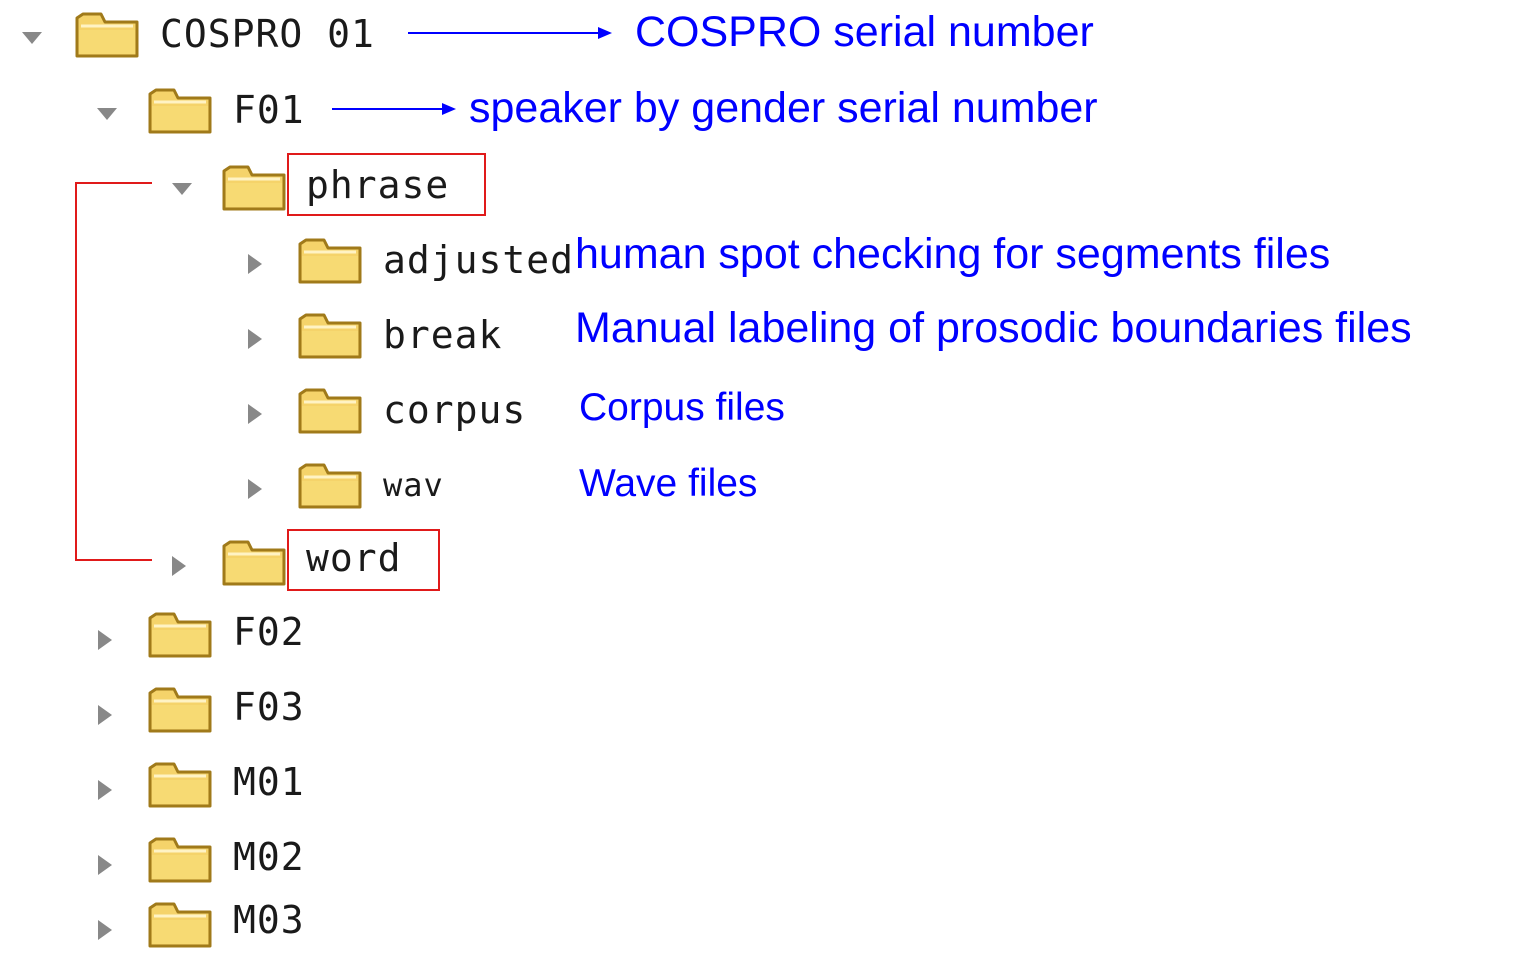  I want to click on tree-node-label: adjusted, so click(479, 260).